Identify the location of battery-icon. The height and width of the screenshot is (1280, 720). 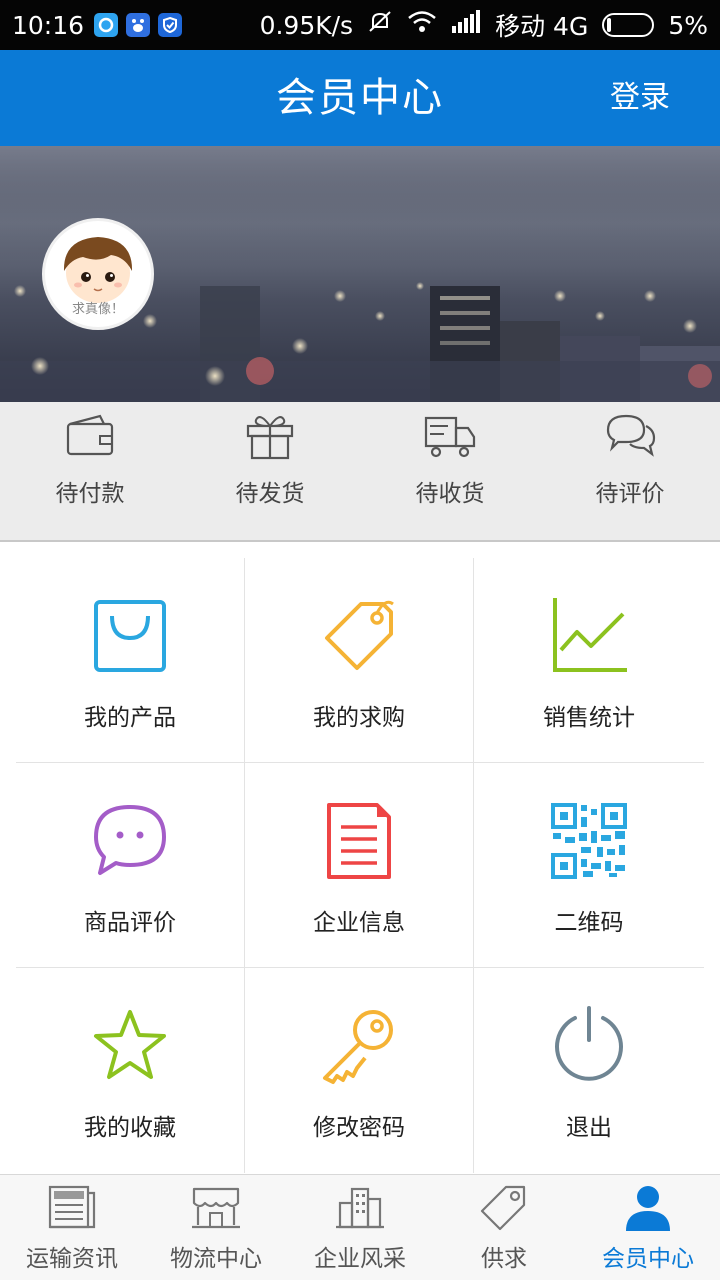
(628, 25).